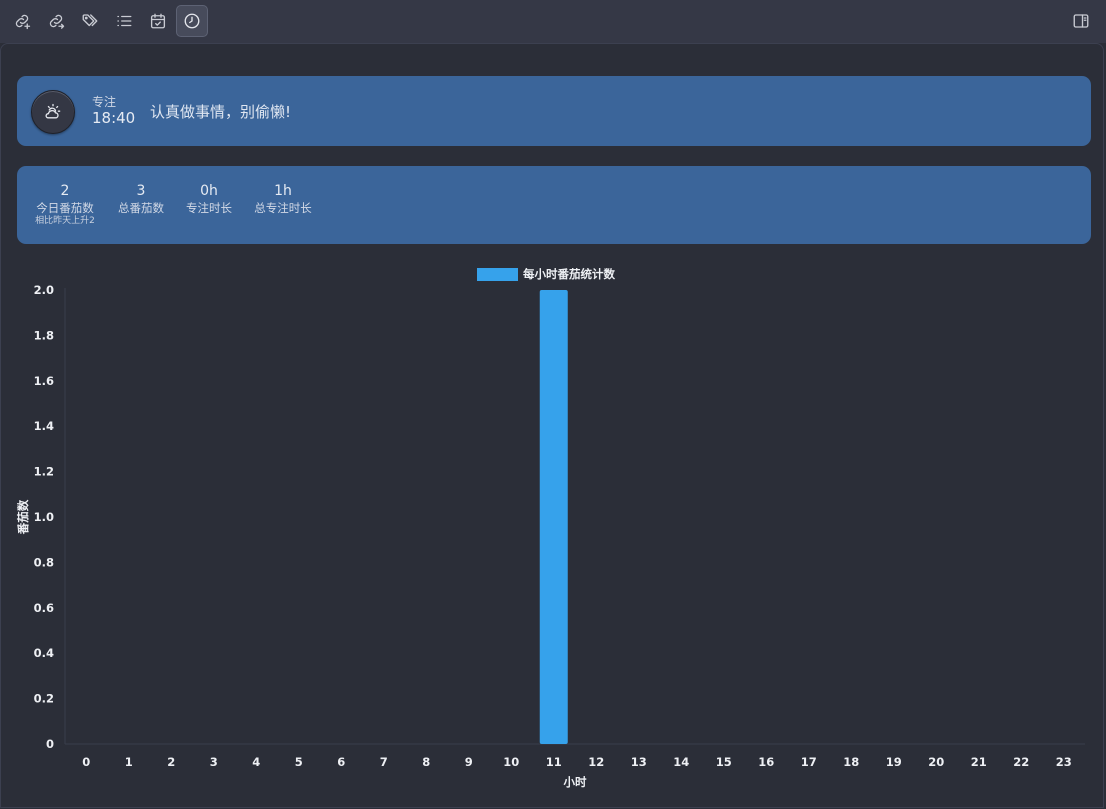  Describe the element at coordinates (553, 517) in the screenshot. I see `bar` at that location.